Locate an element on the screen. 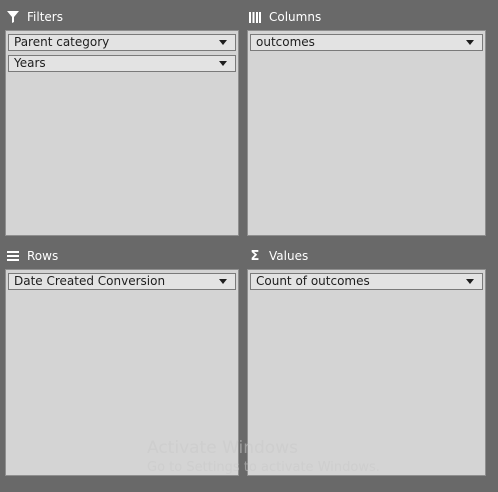 The width and height of the screenshot is (498, 492). row-field-date-created-conversion: Date Created Conversion is located at coordinates (122, 281).